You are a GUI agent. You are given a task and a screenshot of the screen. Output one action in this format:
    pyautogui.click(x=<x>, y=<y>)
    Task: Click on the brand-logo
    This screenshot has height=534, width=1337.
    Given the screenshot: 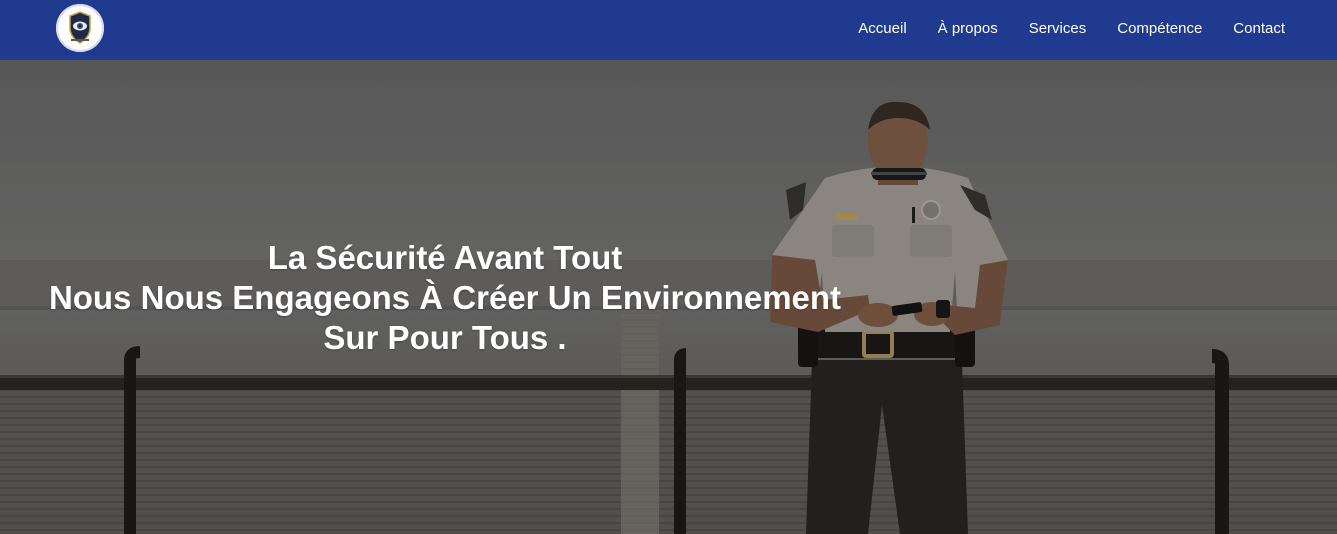 What is the action you would take?
    pyautogui.click(x=80, y=28)
    